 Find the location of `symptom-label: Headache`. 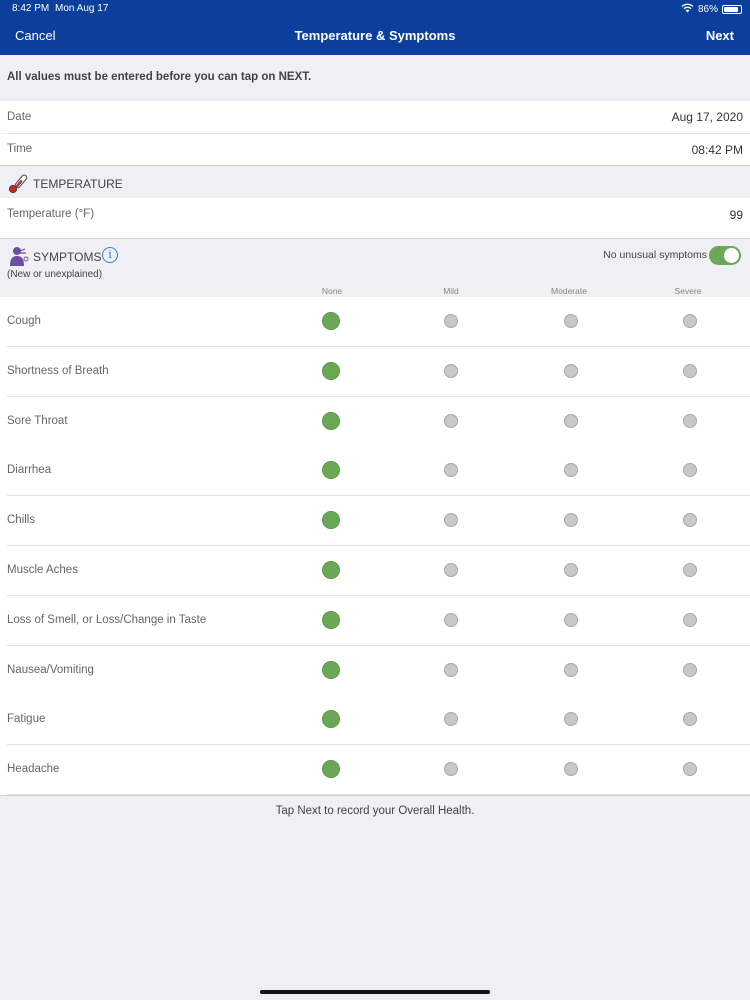

symptom-label: Headache is located at coordinates (33, 769).